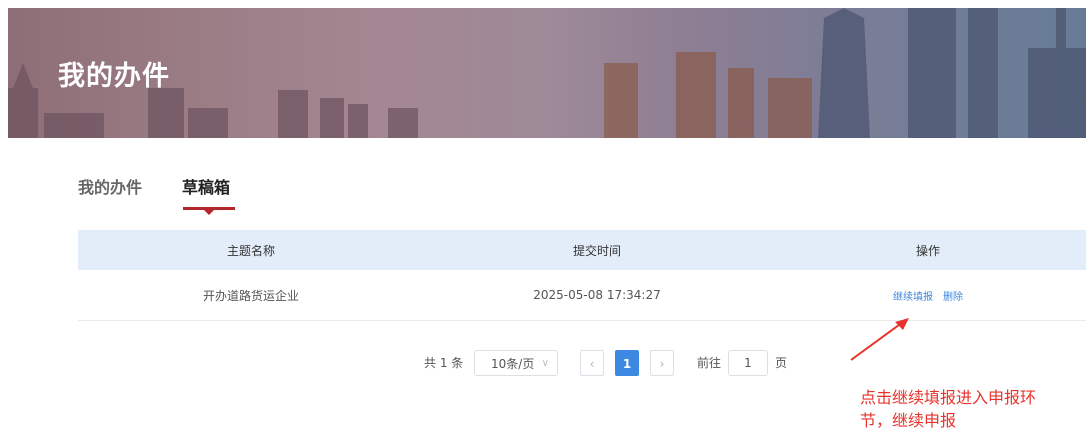 The image size is (1086, 434). What do you see at coordinates (879, 339) in the screenshot?
I see `annotation-arrow-icon` at bounding box center [879, 339].